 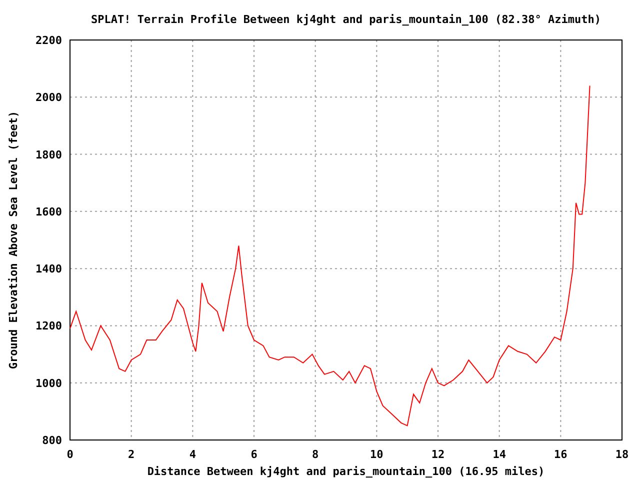 What do you see at coordinates (70, 454) in the screenshot?
I see `x-tick-label: 0` at bounding box center [70, 454].